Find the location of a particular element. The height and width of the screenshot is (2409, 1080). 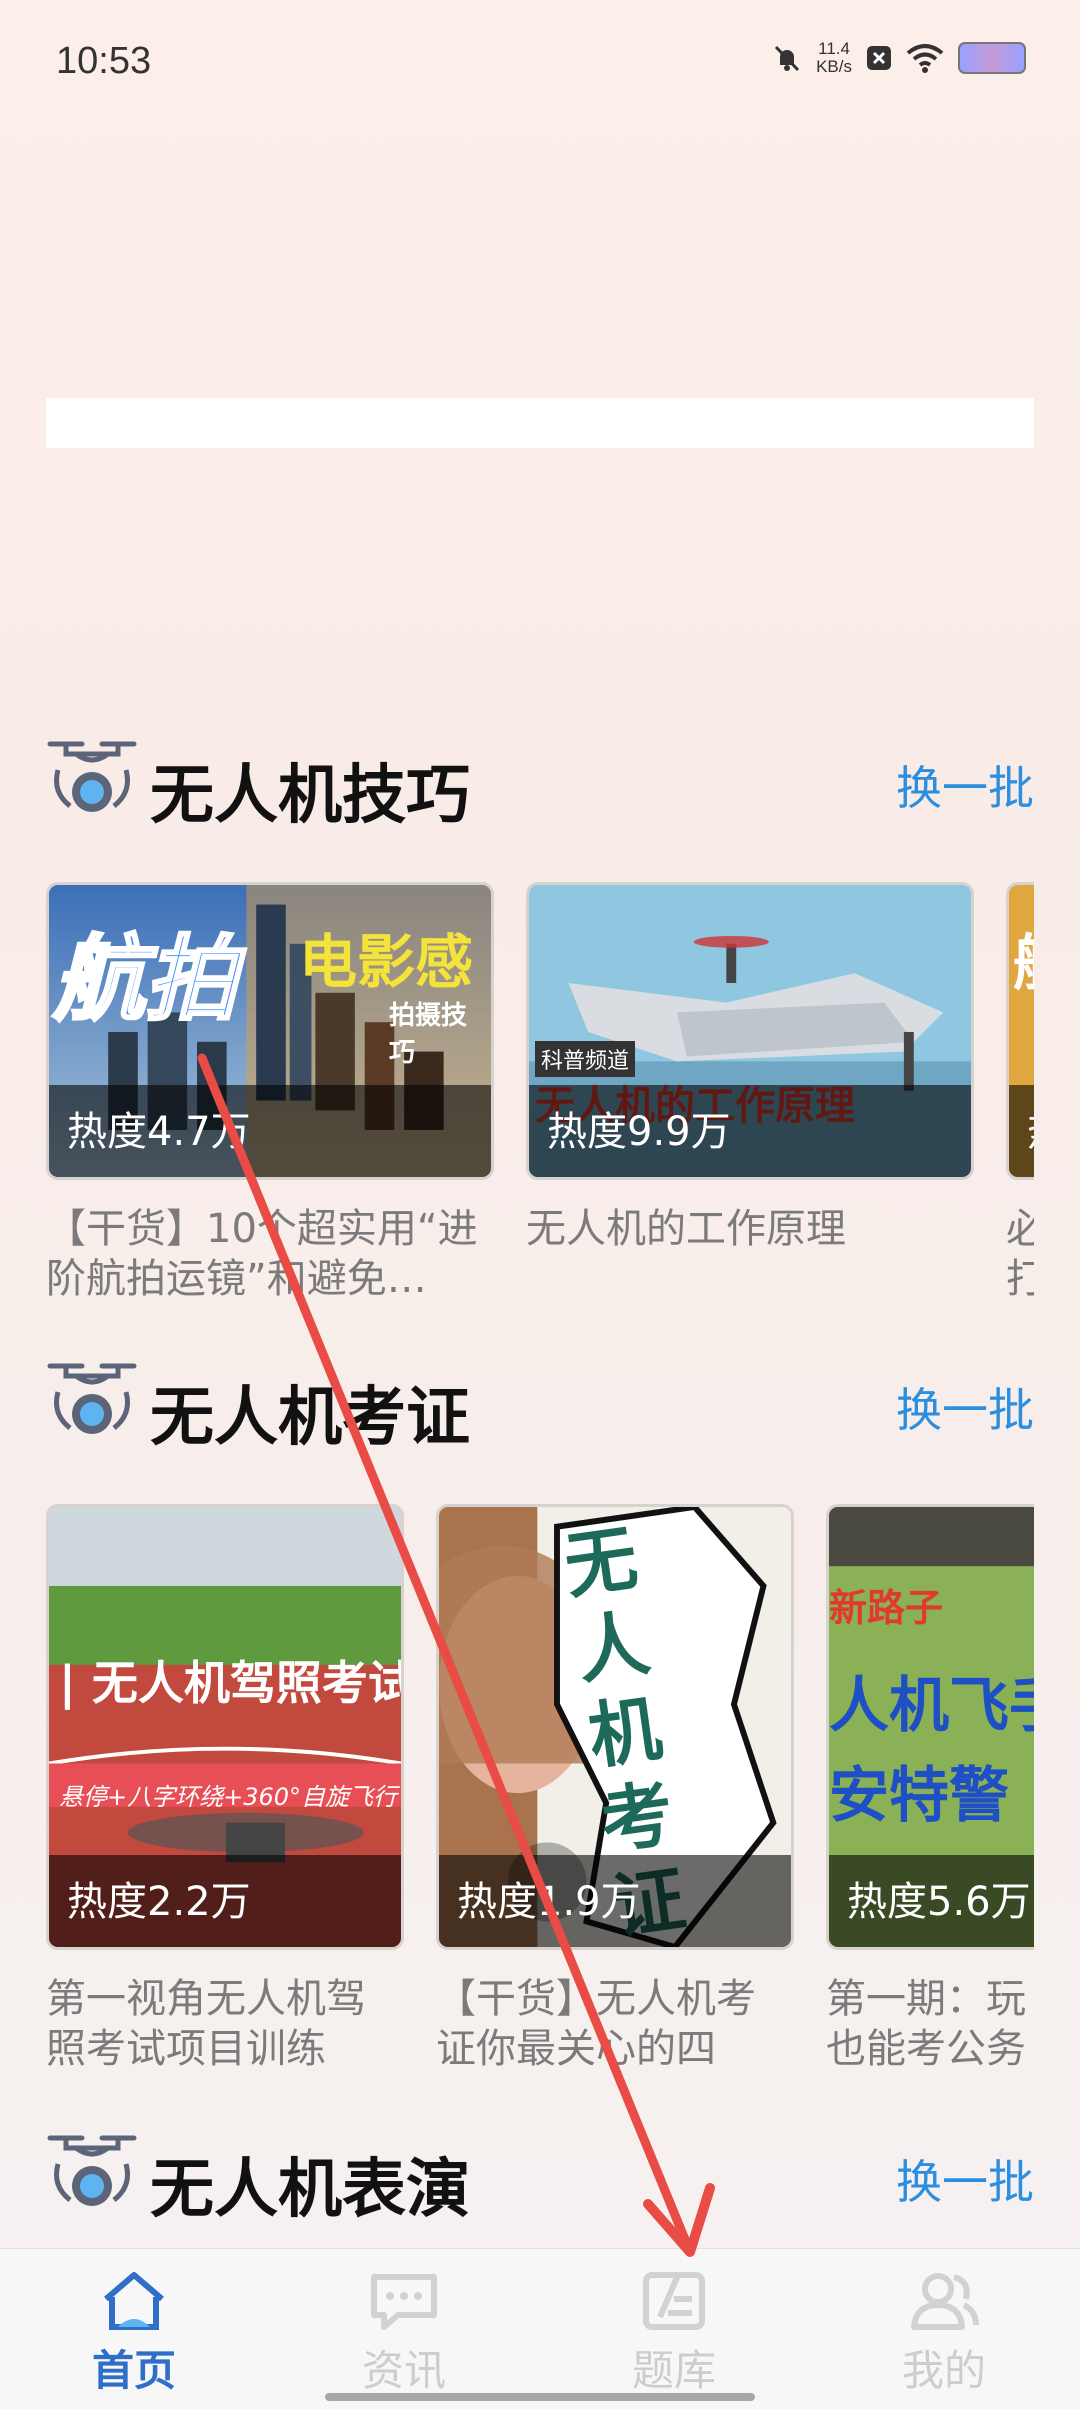

tab-label: 首页 is located at coordinates (133, 2370).